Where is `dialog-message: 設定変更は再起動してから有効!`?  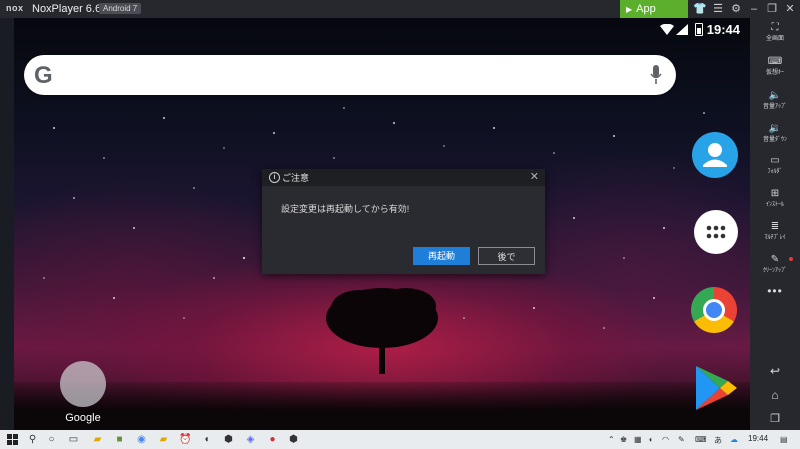
dialog-message: 設定変更は再起動してから有効! is located at coordinates (345, 209).